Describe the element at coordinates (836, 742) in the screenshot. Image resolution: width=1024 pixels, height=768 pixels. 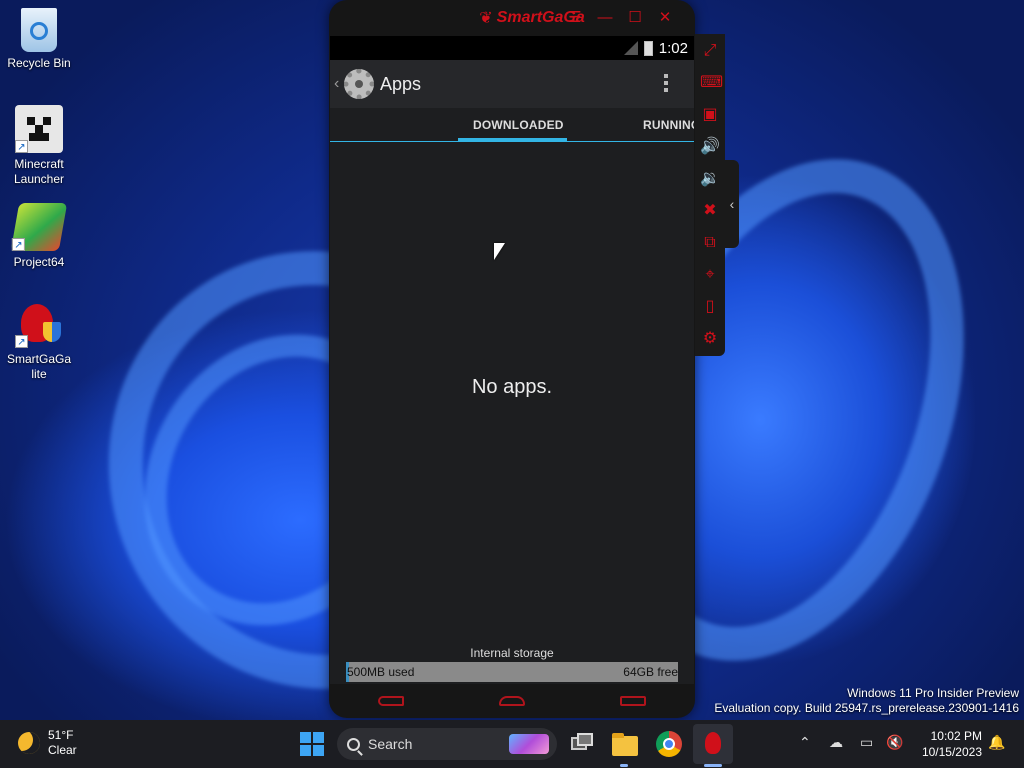
I see `onedrive-icon: ☁` at that location.